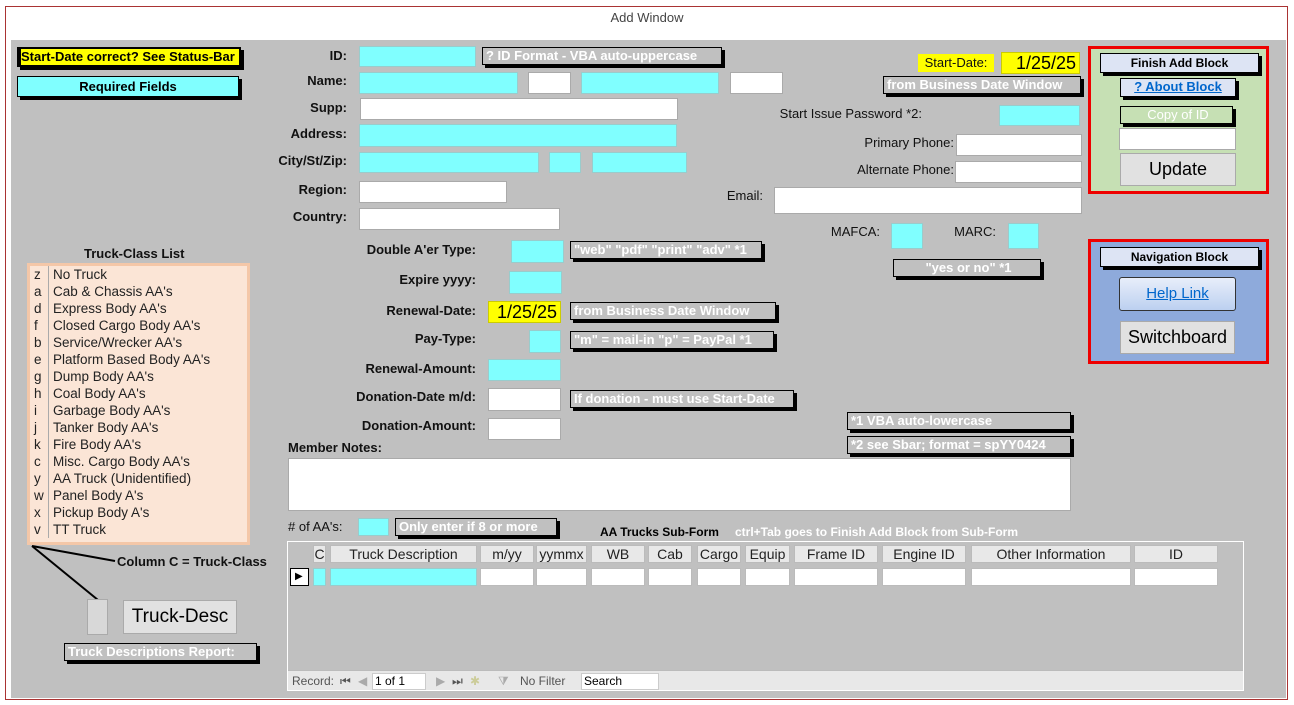 The image size is (1294, 705). Describe the element at coordinates (399, 681) in the screenshot. I see `record-position-input: 1 of 1` at that location.